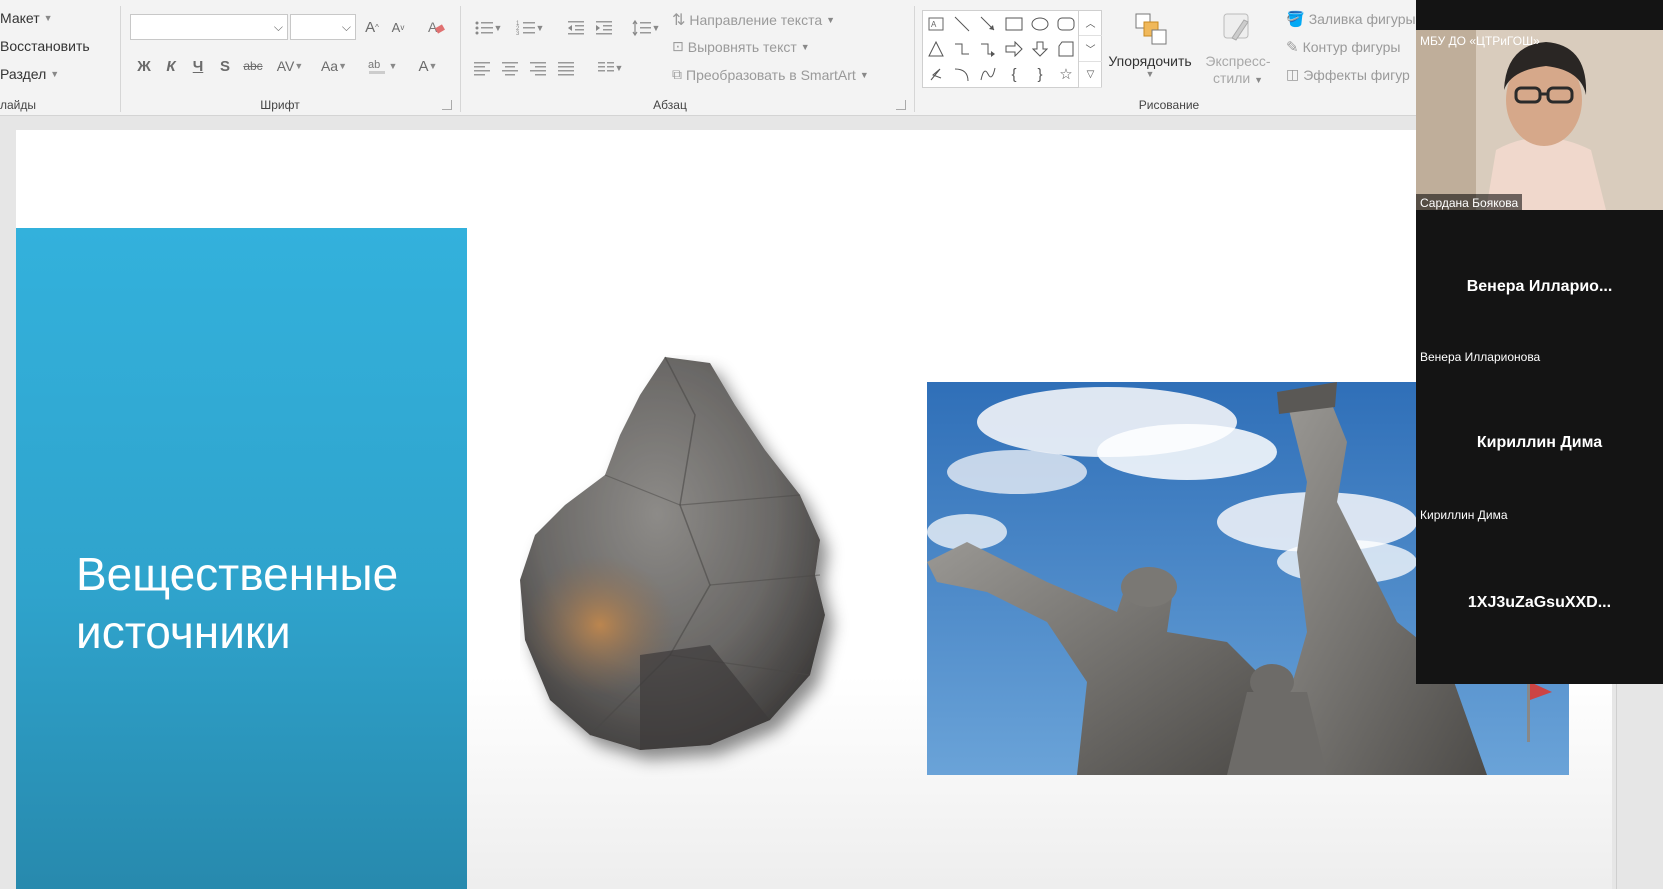 This screenshot has width=1663, height=889. What do you see at coordinates (1090, 23) in the screenshot?
I see `scroll-up-icon: ︿` at bounding box center [1090, 23].